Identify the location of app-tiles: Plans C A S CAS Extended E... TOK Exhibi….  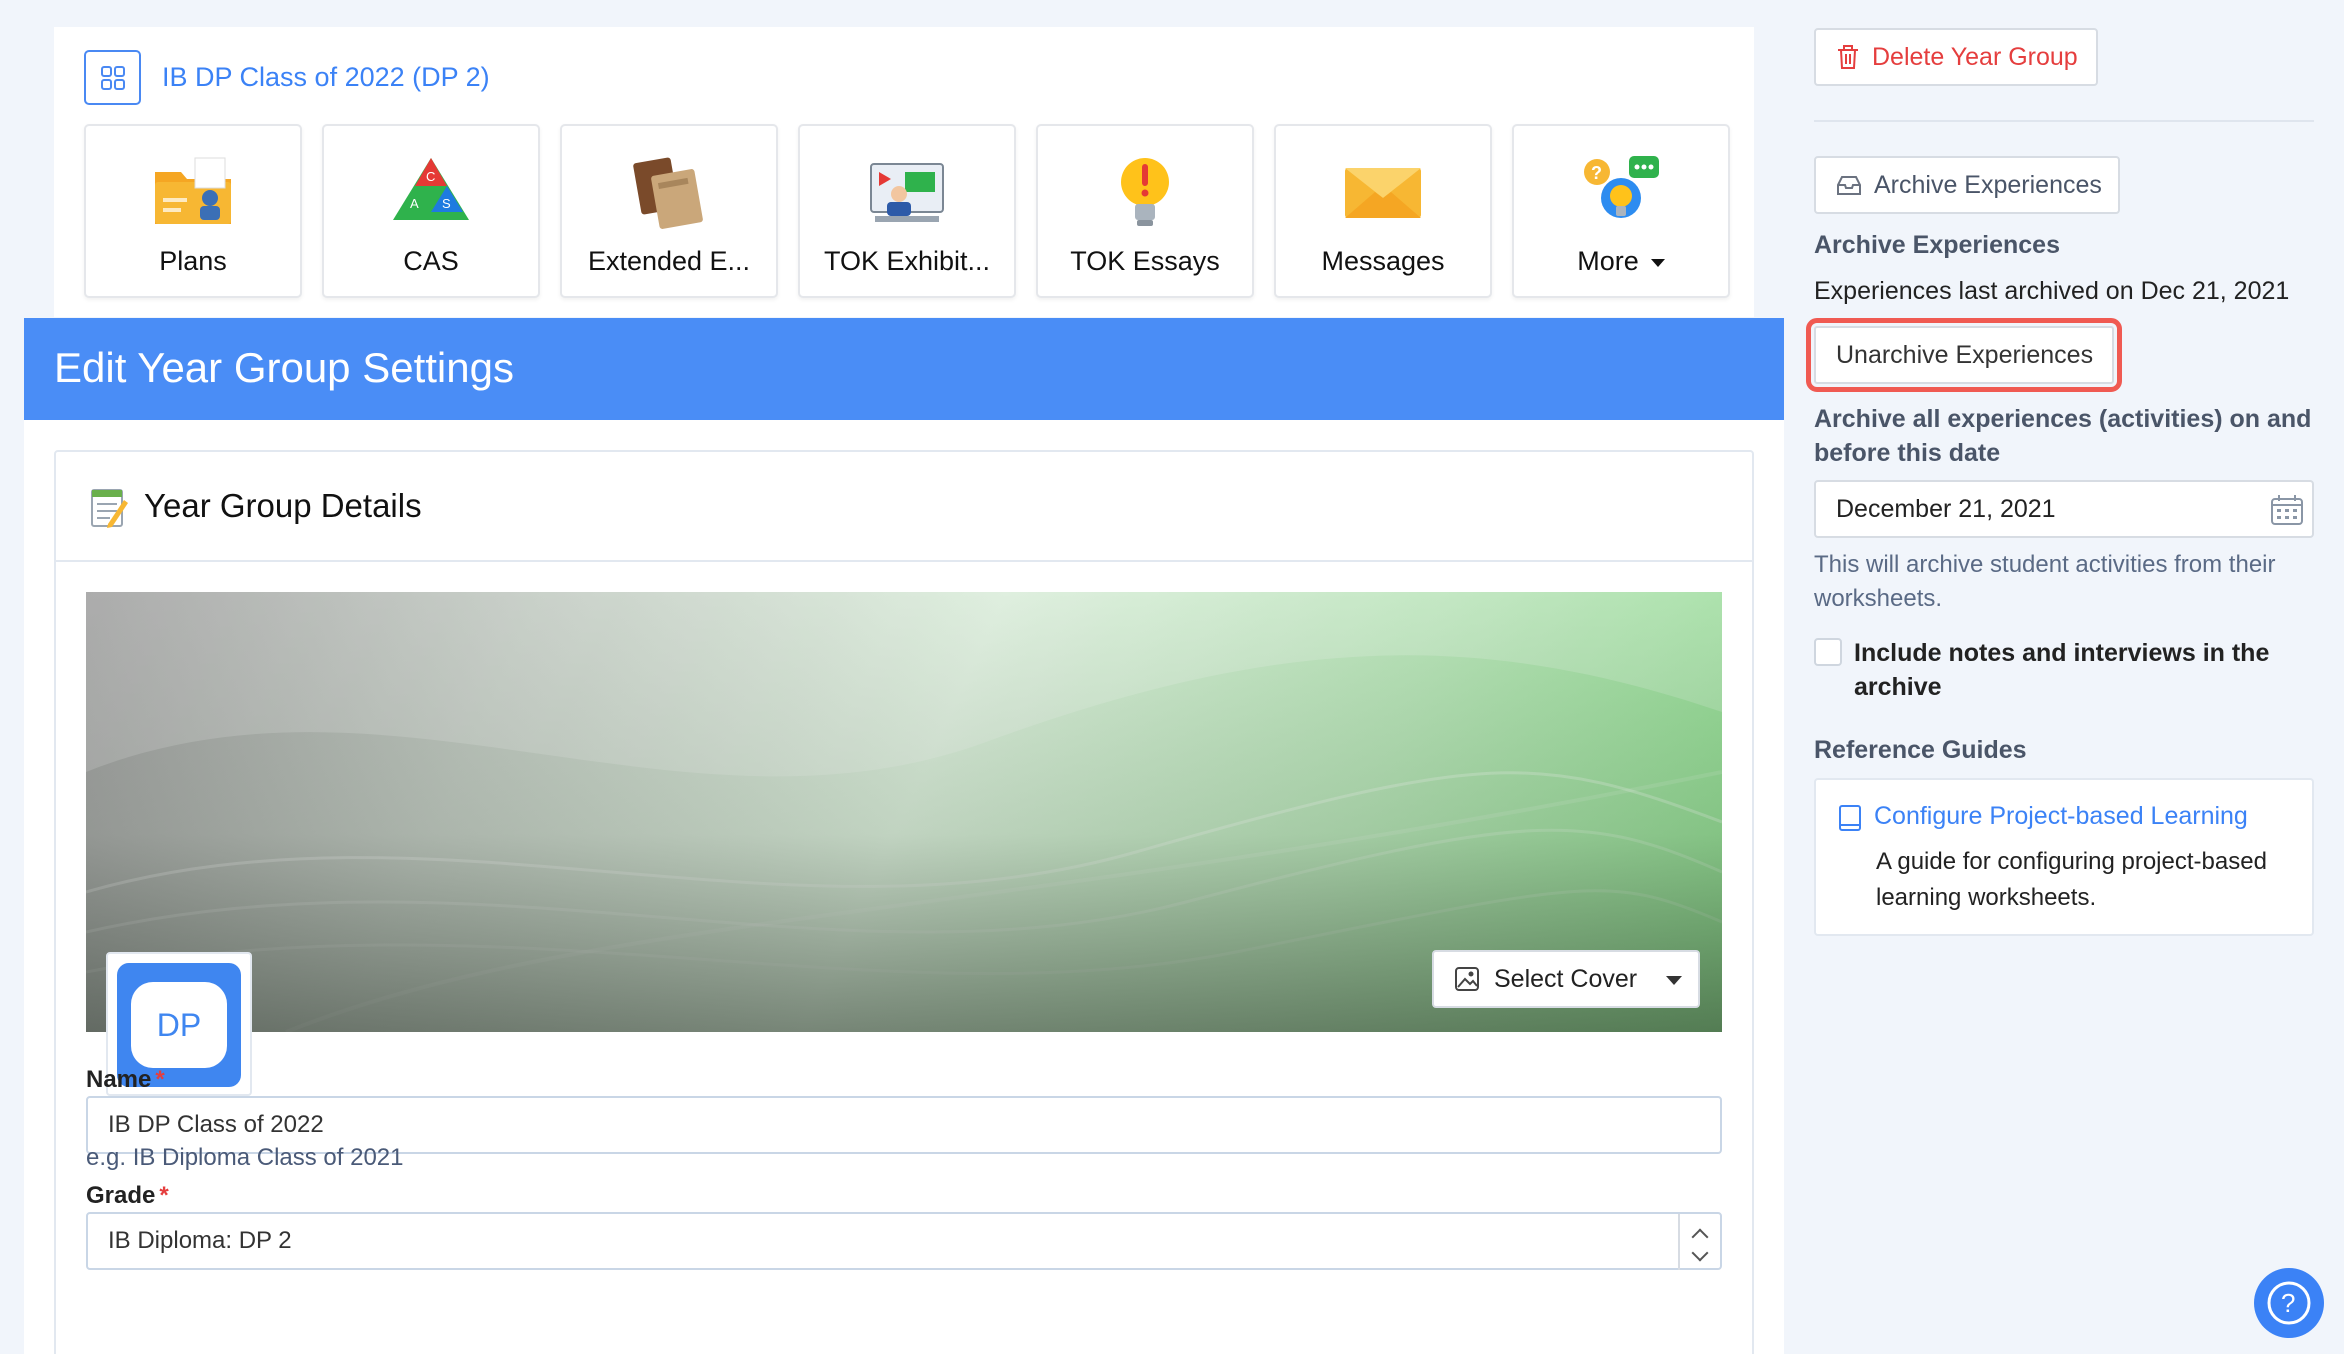
(907, 211).